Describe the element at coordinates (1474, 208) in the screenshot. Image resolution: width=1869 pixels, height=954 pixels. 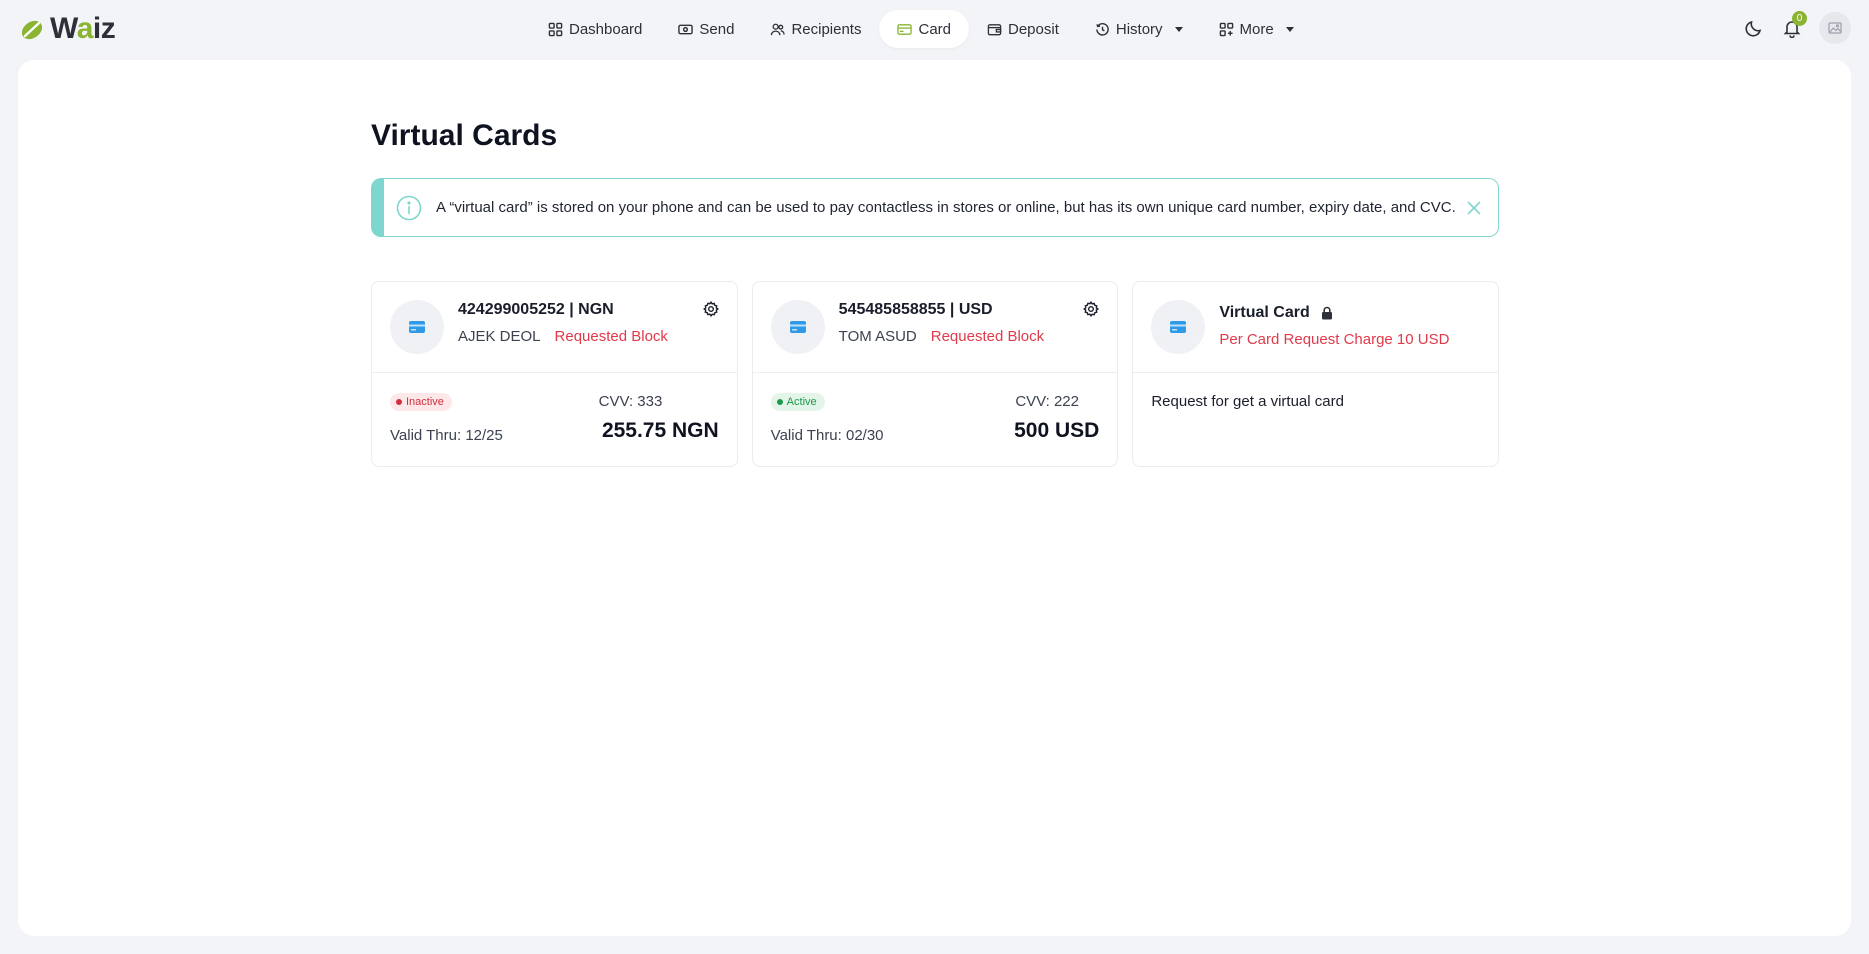
I see `close-icon` at that location.